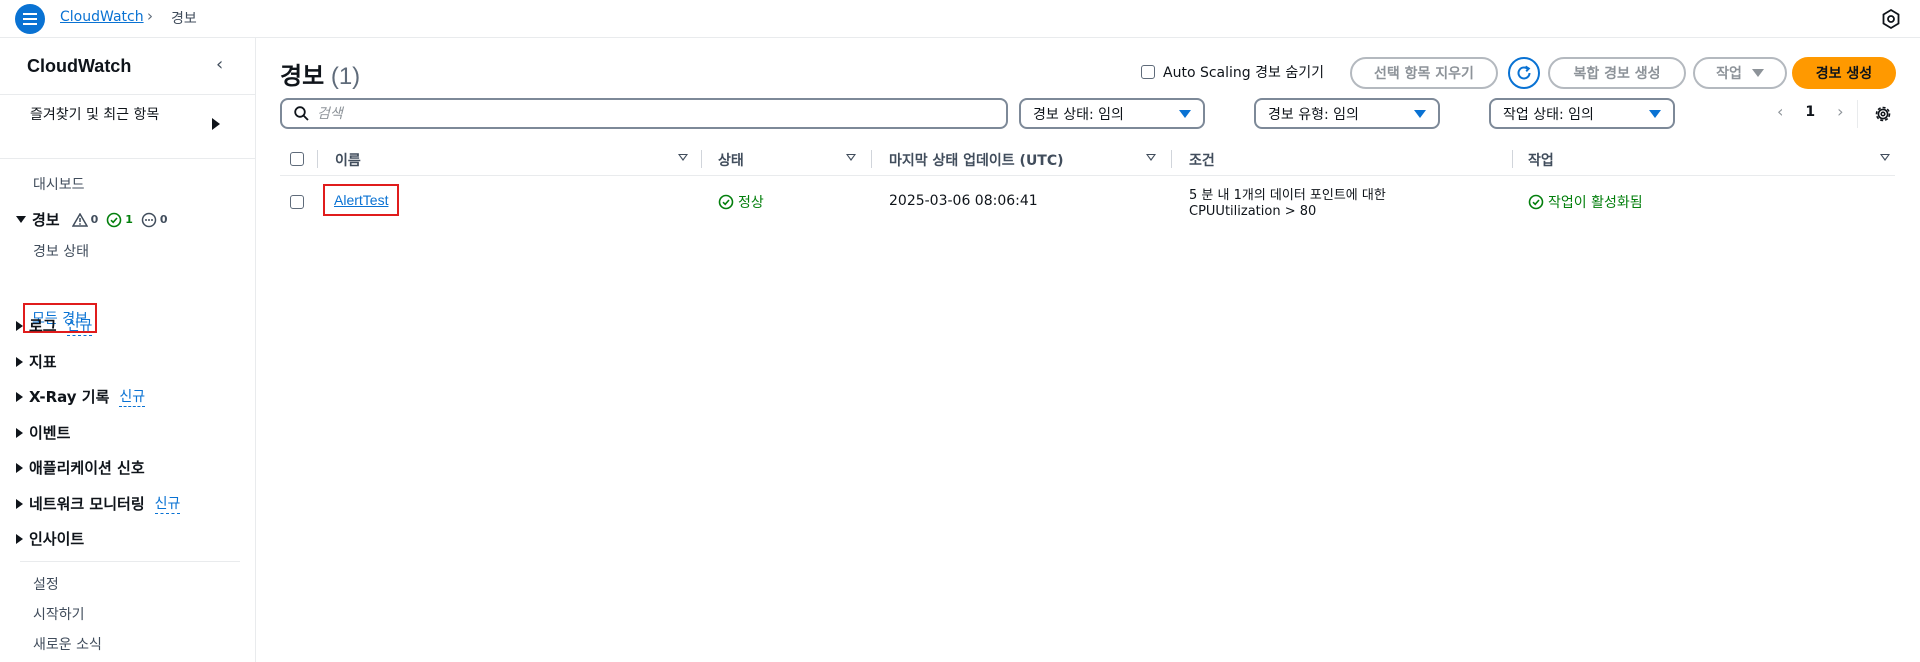 The width and height of the screenshot is (1920, 662). What do you see at coordinates (87, 468) in the screenshot?
I see `sidebar-section-label: 애플리케이션 신호` at bounding box center [87, 468].